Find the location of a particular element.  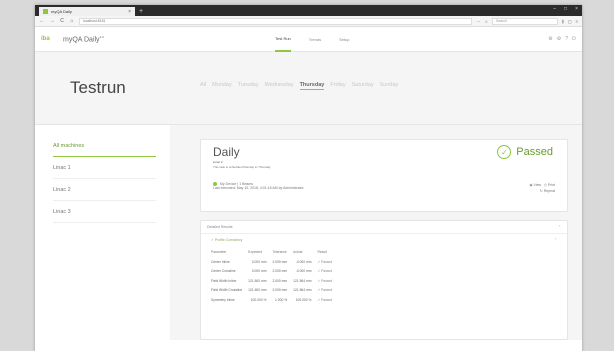

tab-test-run: Test Run is located at coordinates (283, 39).